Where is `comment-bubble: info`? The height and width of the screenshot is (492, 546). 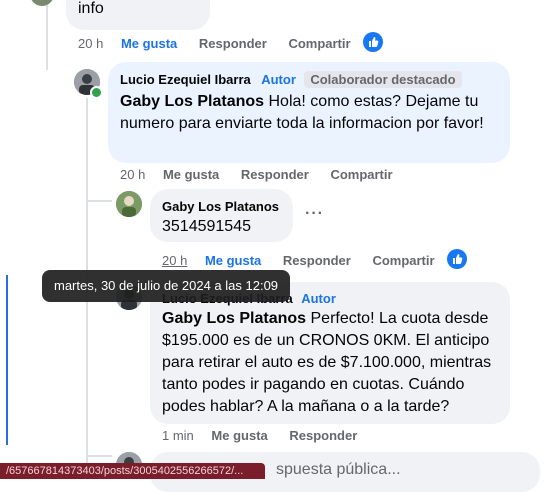 comment-bubble: info is located at coordinates (138, 15).